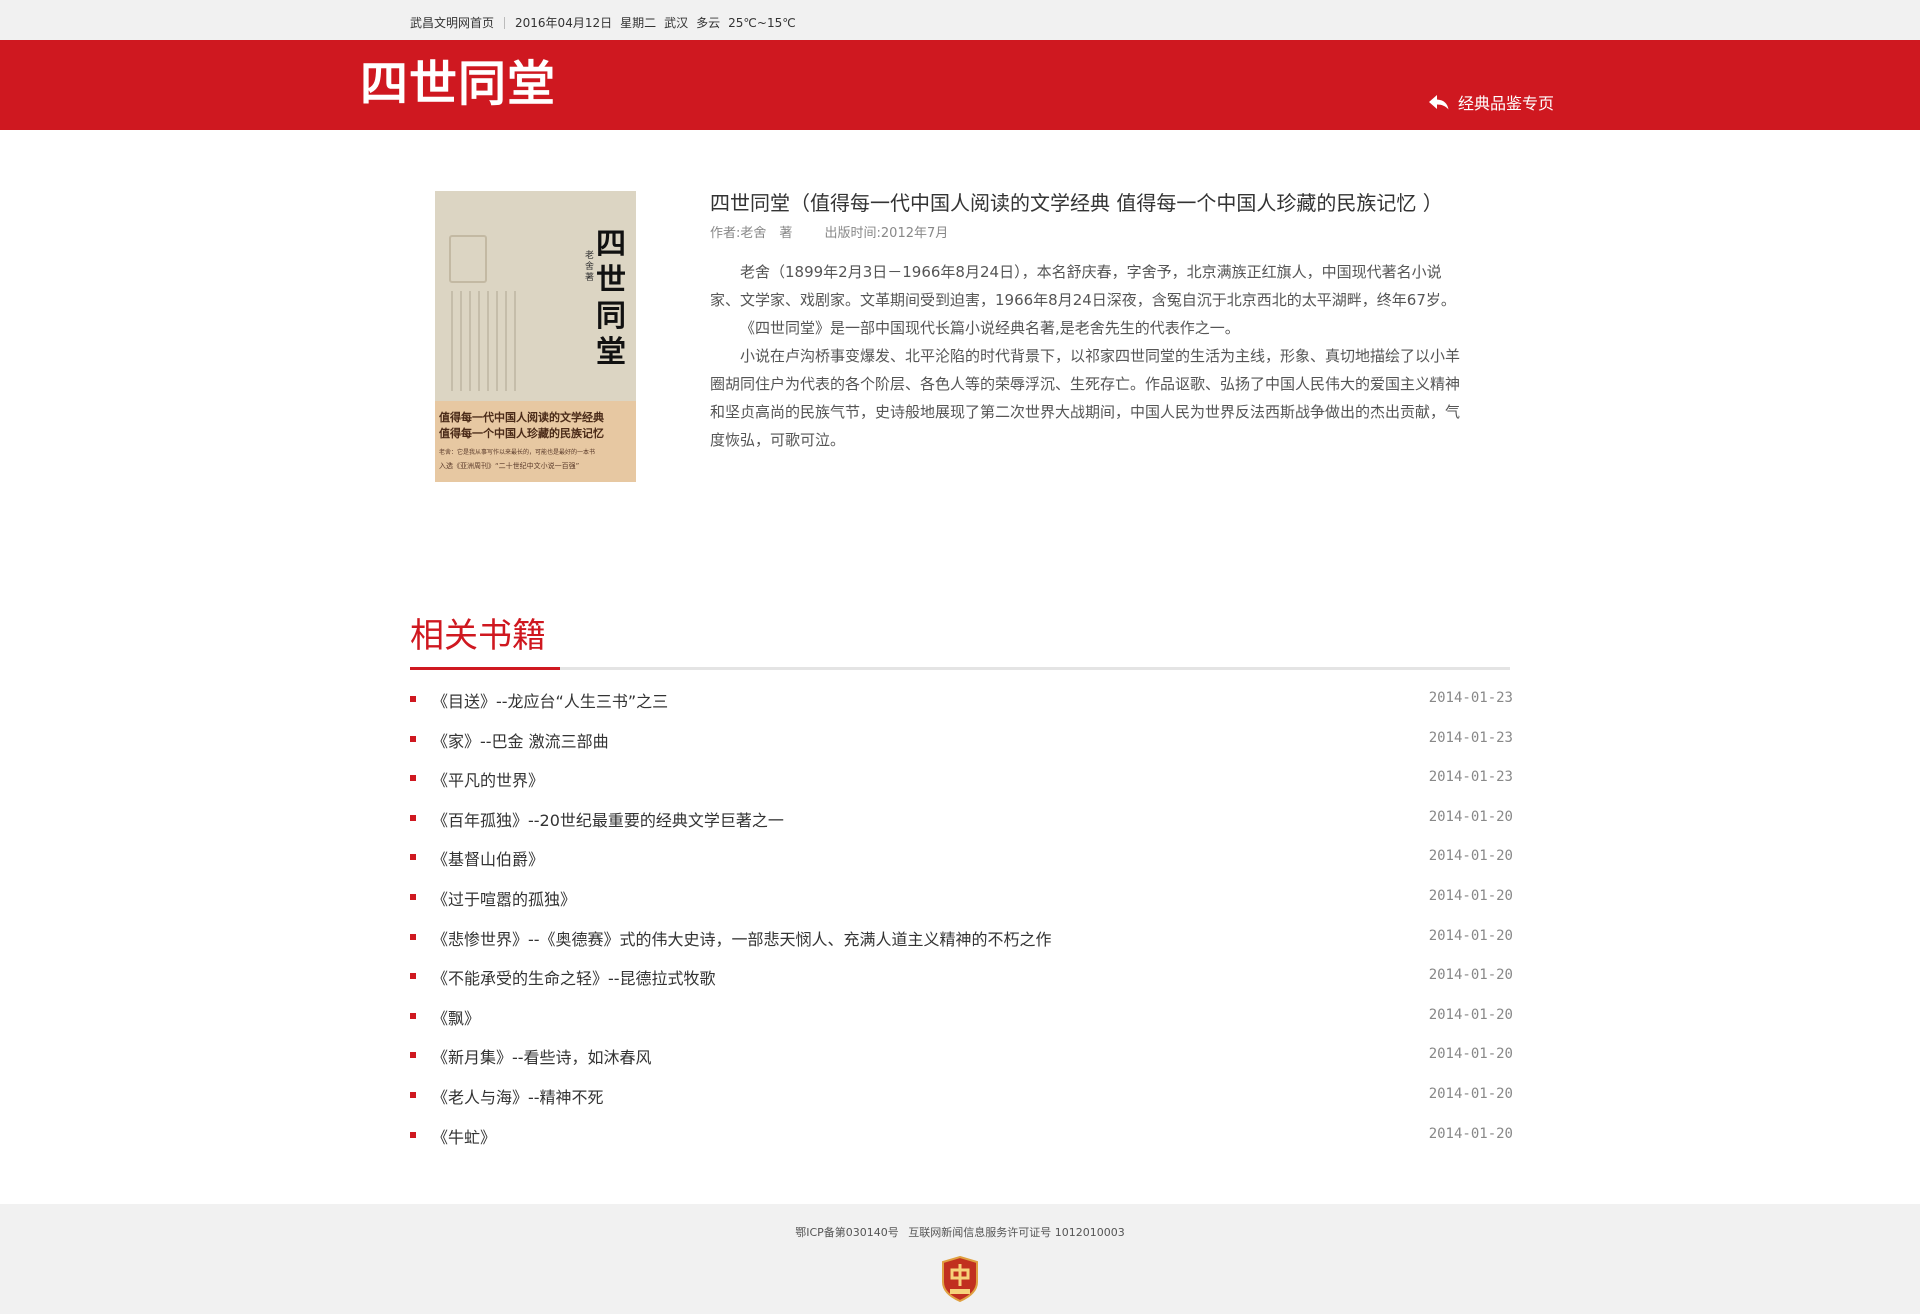 This screenshot has width=1920, height=1314. Describe the element at coordinates (485, 668) in the screenshot. I see `section-divider-accent` at that location.